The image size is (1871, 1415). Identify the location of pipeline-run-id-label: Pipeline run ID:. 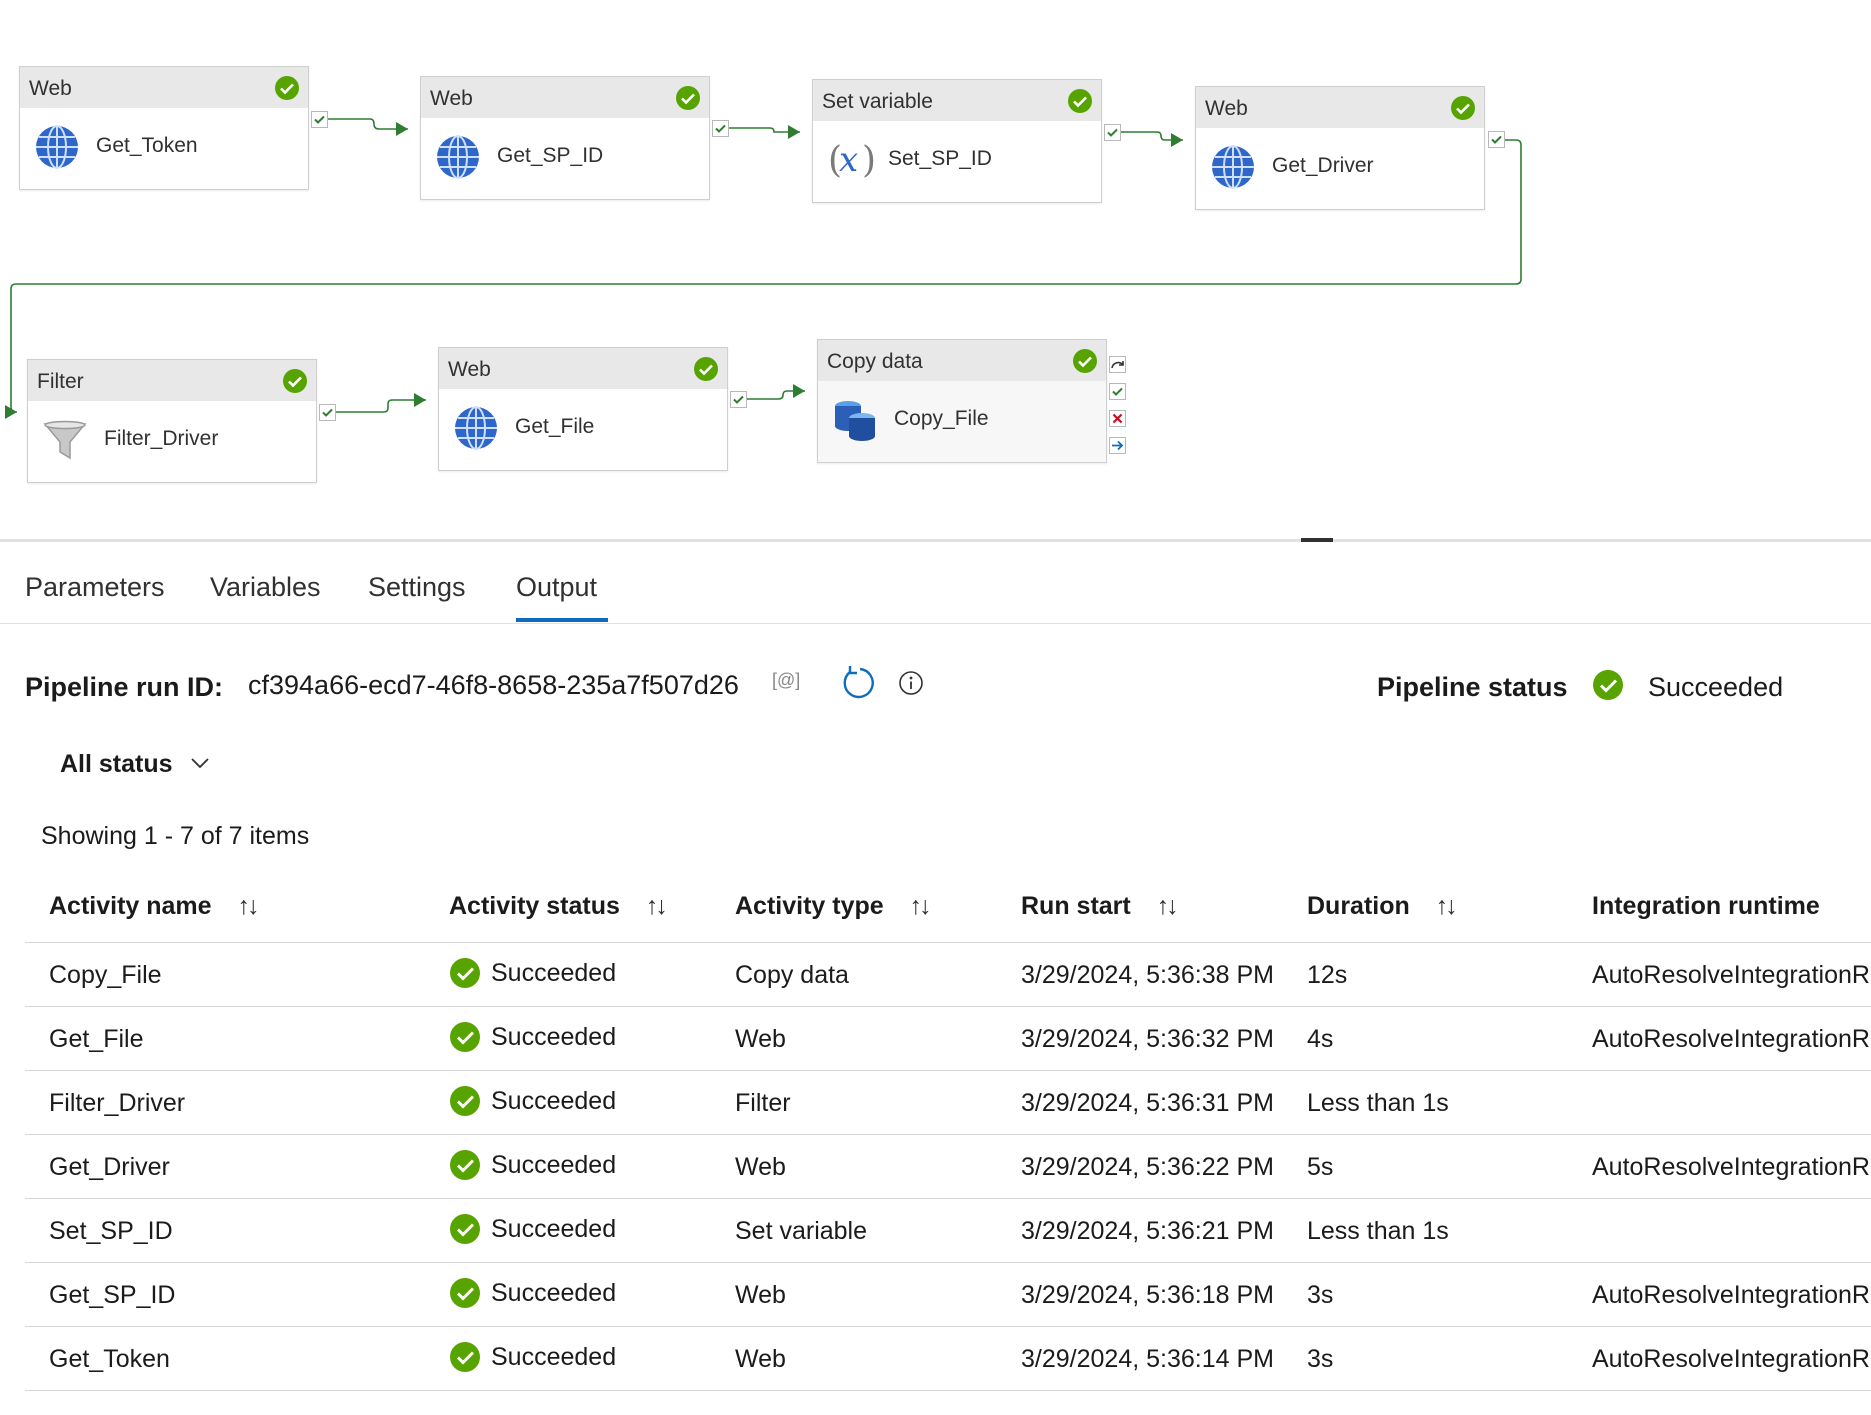
(124, 687).